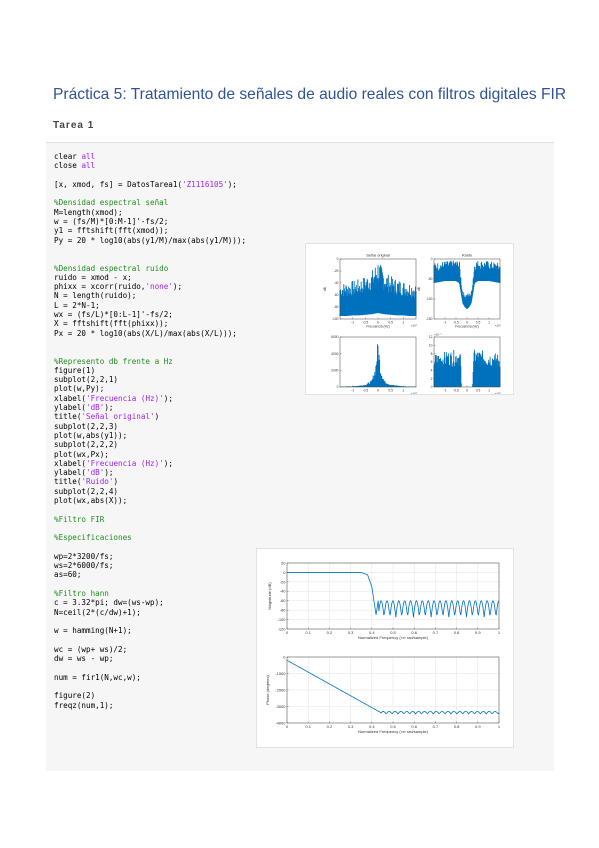  I want to click on code-line: %Filtro hann, so click(150, 593).